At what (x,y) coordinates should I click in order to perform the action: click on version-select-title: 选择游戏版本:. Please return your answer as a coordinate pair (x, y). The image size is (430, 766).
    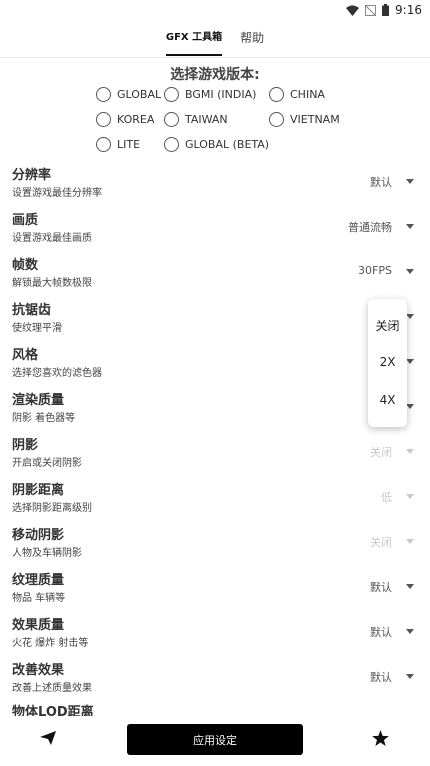
    Looking at the image, I should click on (215, 75).